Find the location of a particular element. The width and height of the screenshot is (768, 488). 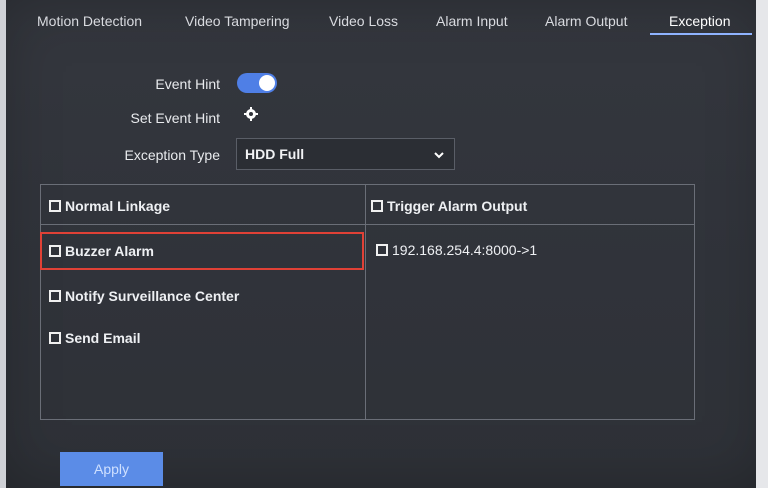

normal-linkage-header: Normal Linkage is located at coordinates (109, 206).